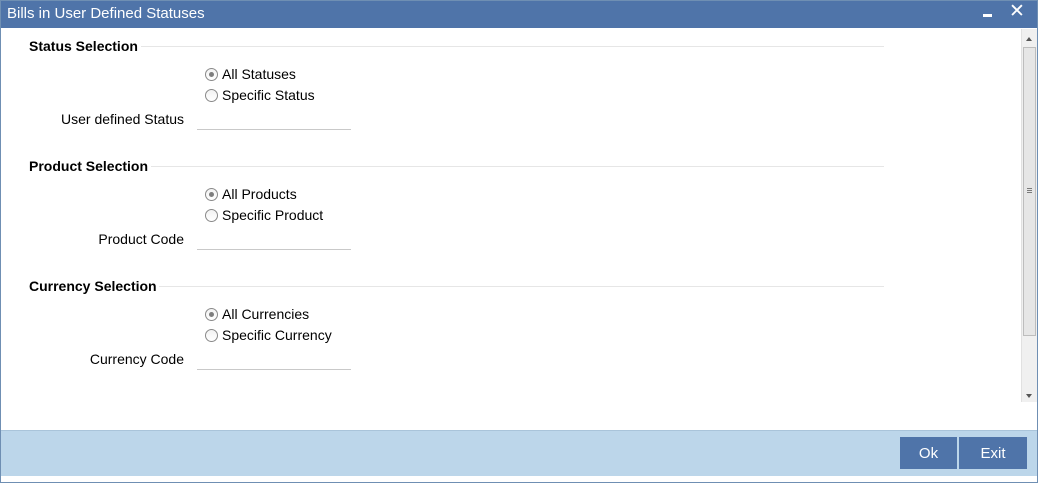 The image size is (1038, 483). I want to click on vertical-scrollbar, so click(1029, 215).